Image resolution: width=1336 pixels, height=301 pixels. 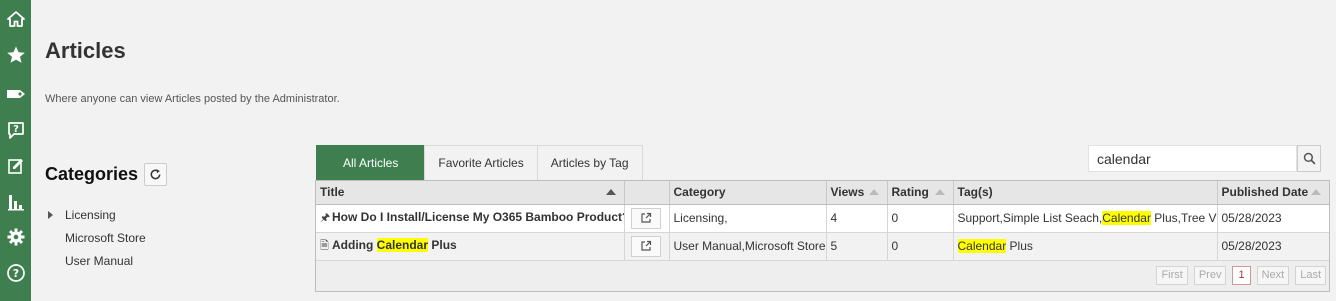 What do you see at coordinates (15, 165) in the screenshot?
I see `edit-note-icon` at bounding box center [15, 165].